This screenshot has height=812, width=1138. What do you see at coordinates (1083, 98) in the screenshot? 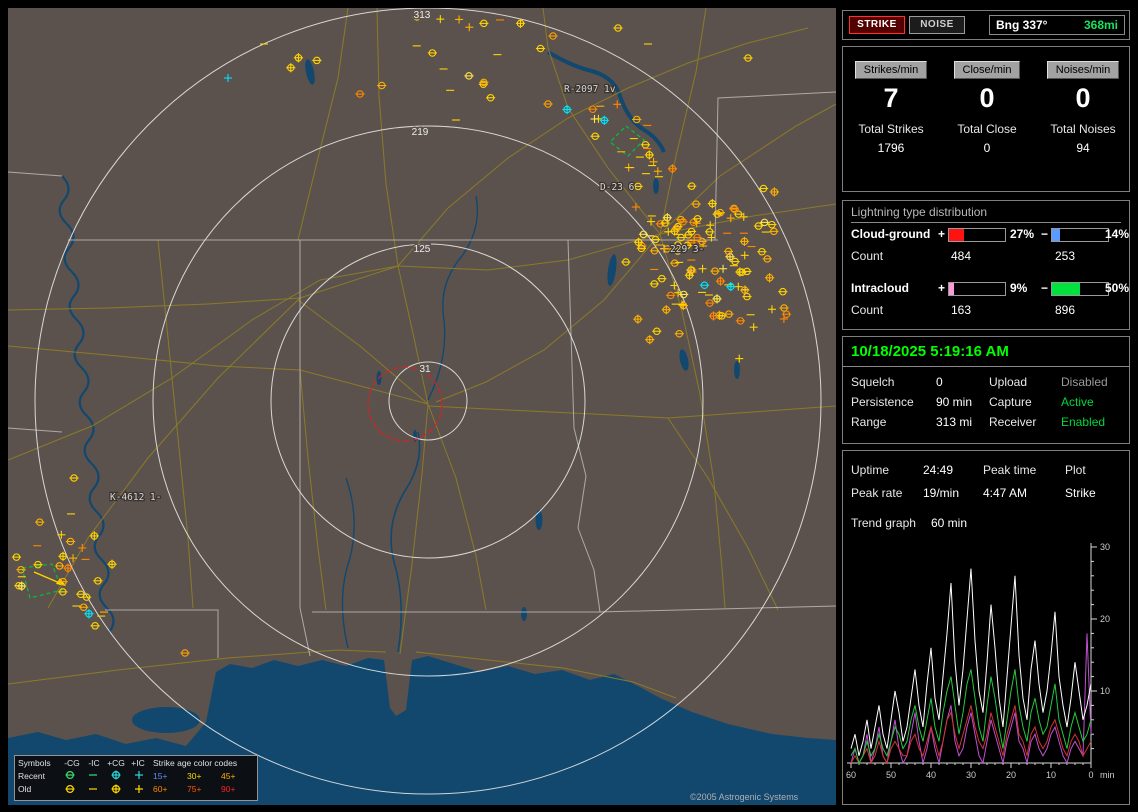
I see `noises-per-min-value: 0` at bounding box center [1083, 98].